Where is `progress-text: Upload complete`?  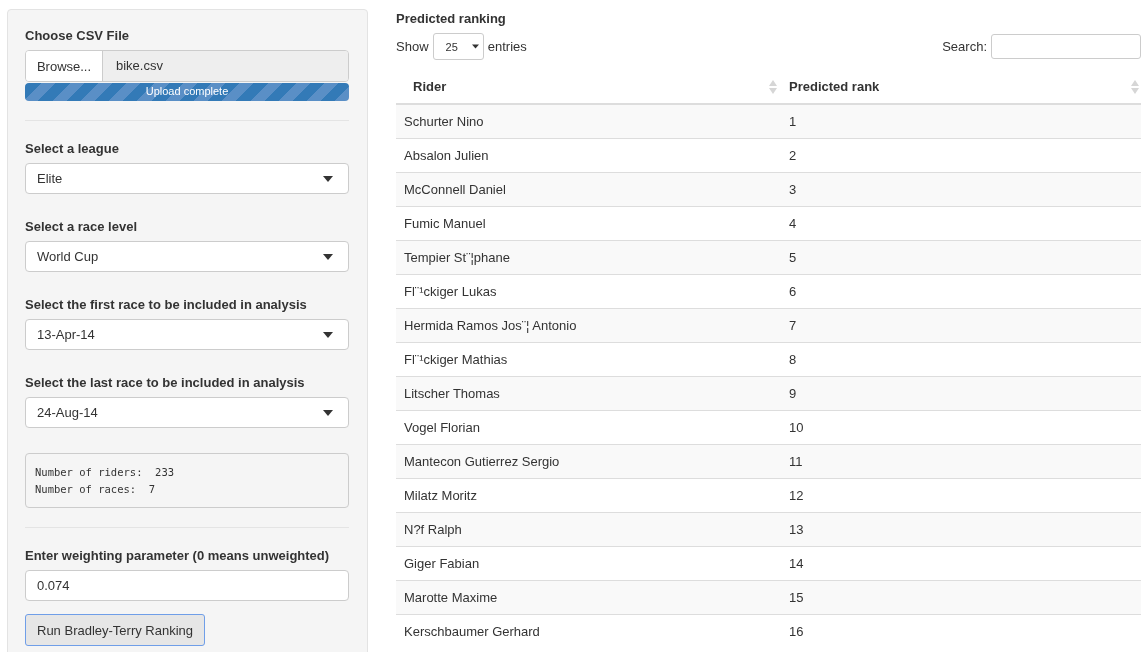
progress-text: Upload complete is located at coordinates (187, 91).